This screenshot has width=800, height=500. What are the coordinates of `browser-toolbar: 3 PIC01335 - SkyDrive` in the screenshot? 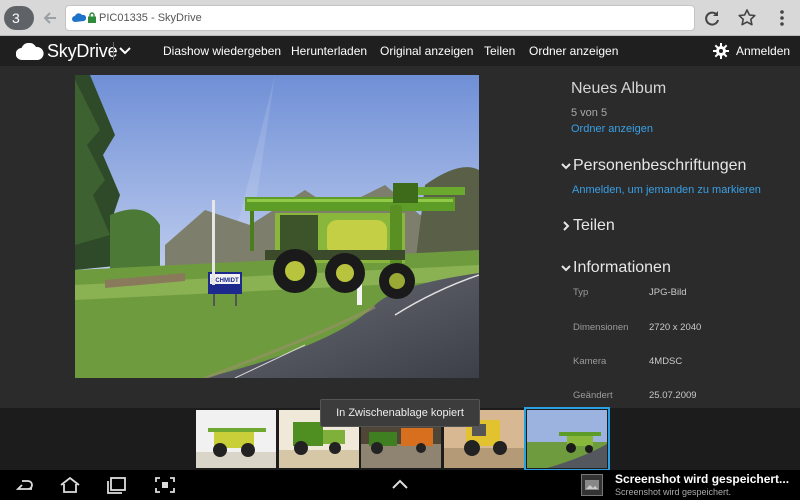 It's located at (400, 18).